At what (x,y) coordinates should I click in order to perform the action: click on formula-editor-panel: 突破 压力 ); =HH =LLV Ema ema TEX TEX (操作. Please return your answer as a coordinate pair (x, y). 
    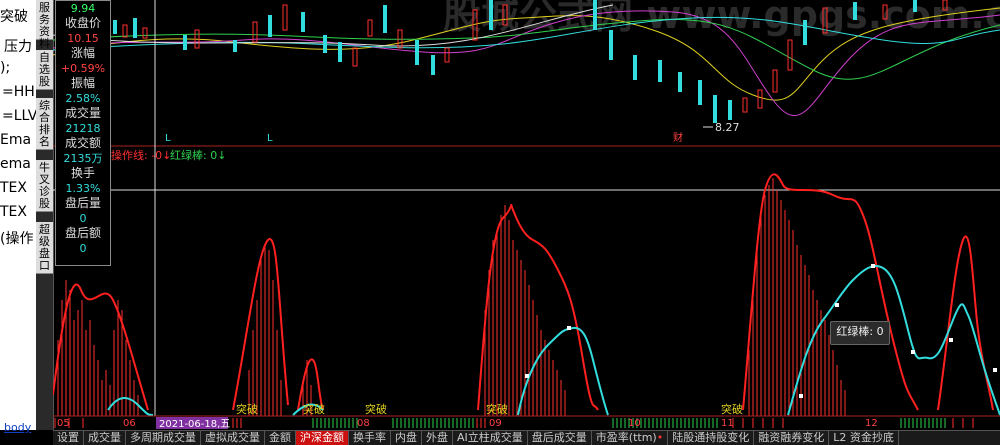
    Looking at the image, I should click on (18, 215).